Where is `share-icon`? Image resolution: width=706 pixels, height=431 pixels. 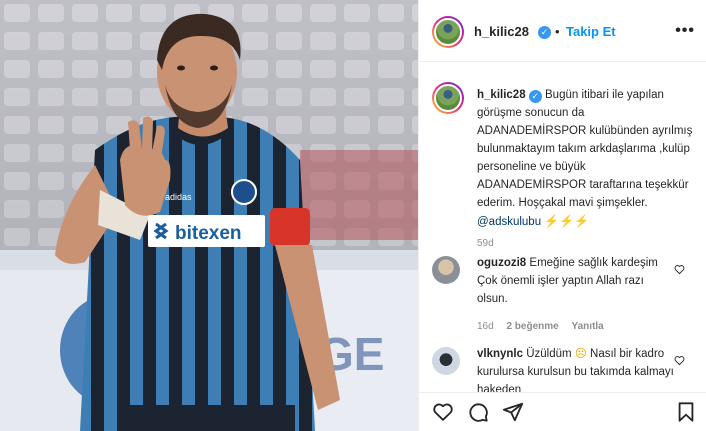
share-icon is located at coordinates (513, 412).